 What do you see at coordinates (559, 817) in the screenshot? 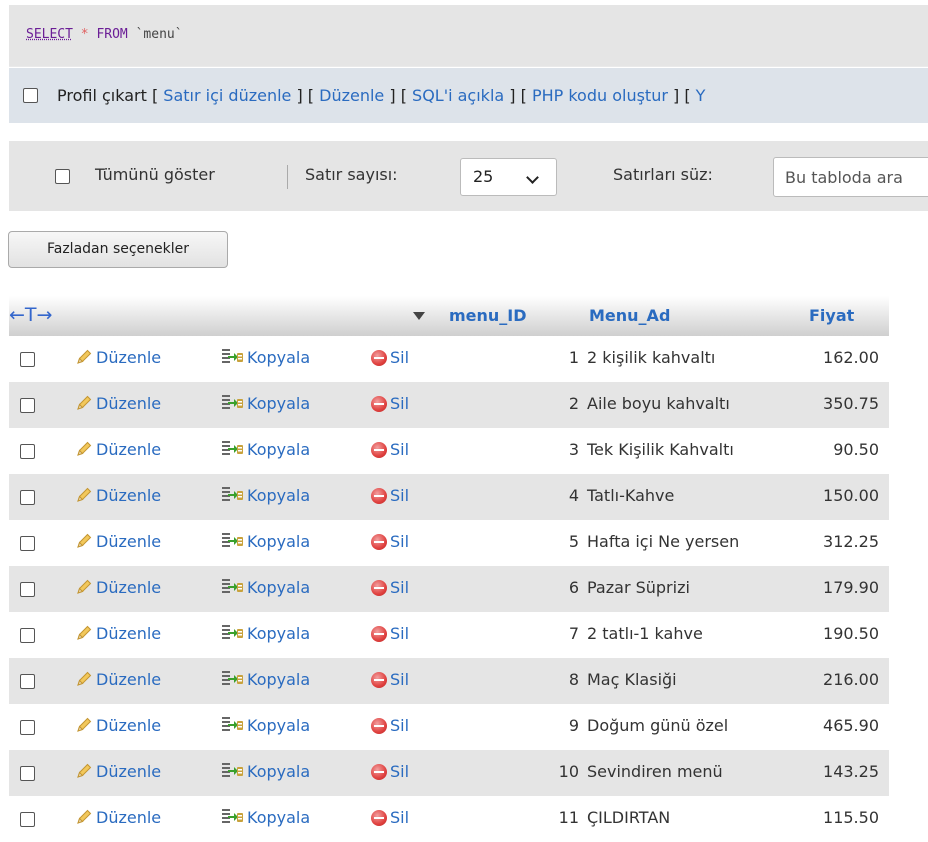
I see `menu-id-cell: 11` at bounding box center [559, 817].